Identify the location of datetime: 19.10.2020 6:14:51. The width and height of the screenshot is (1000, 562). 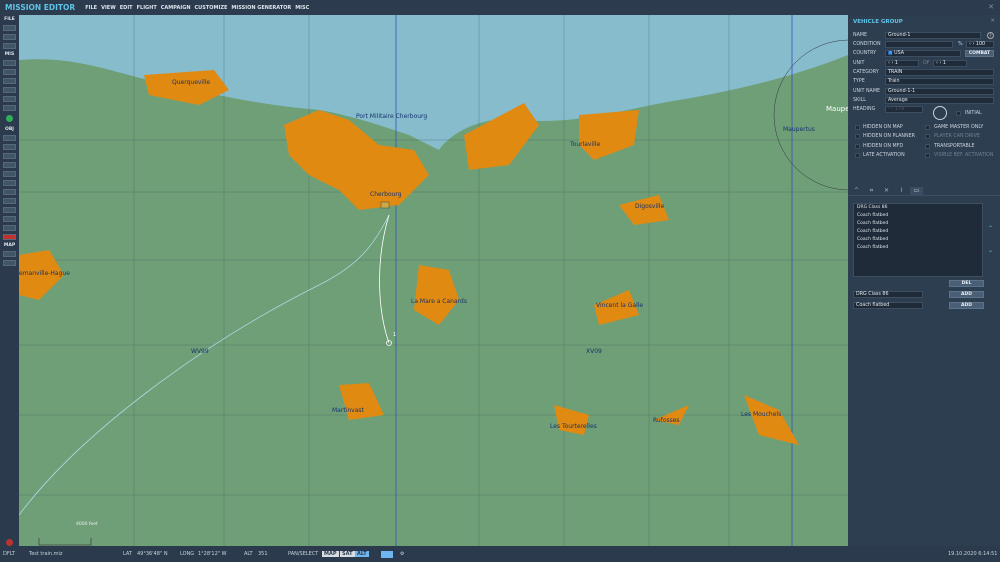
(973, 554).